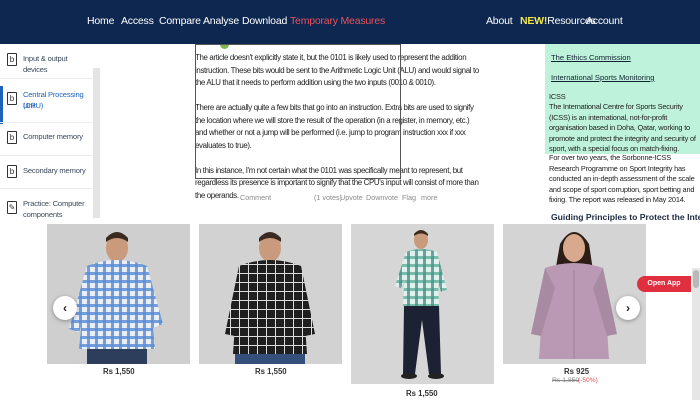 This screenshot has width=700, height=400. I want to click on sidebar-item-label: Practice: Computer, so click(54, 203).